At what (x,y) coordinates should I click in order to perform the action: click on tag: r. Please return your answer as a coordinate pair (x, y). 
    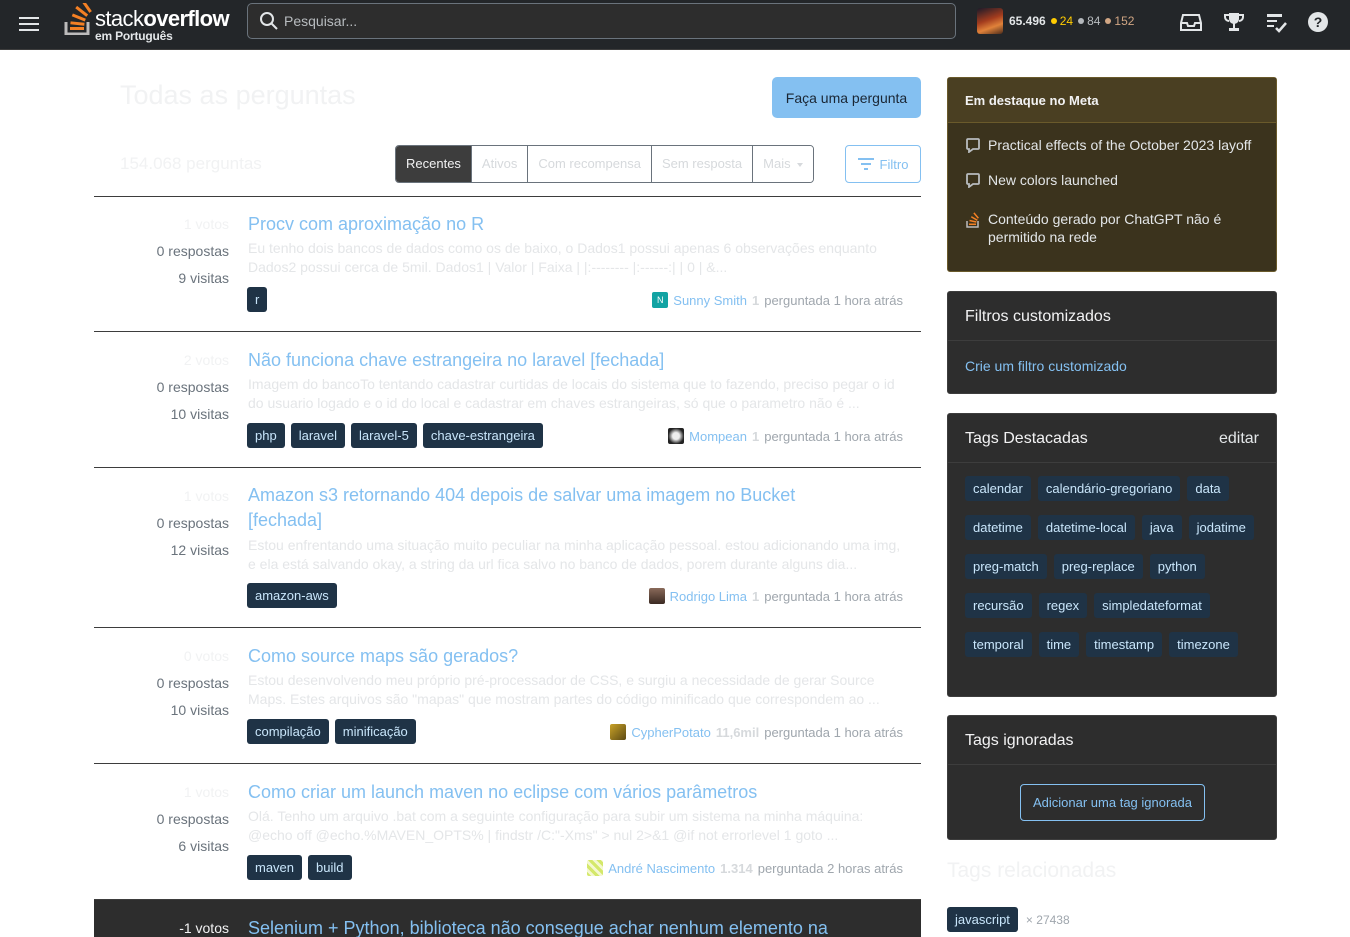
    Looking at the image, I should click on (257, 299).